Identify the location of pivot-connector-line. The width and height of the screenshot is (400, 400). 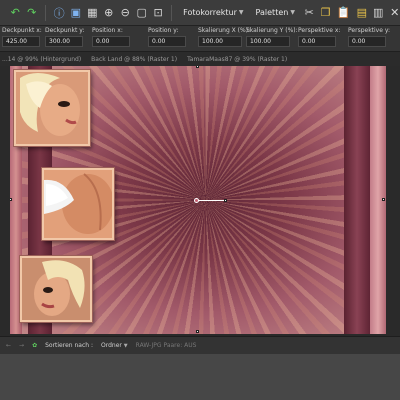
(212, 200).